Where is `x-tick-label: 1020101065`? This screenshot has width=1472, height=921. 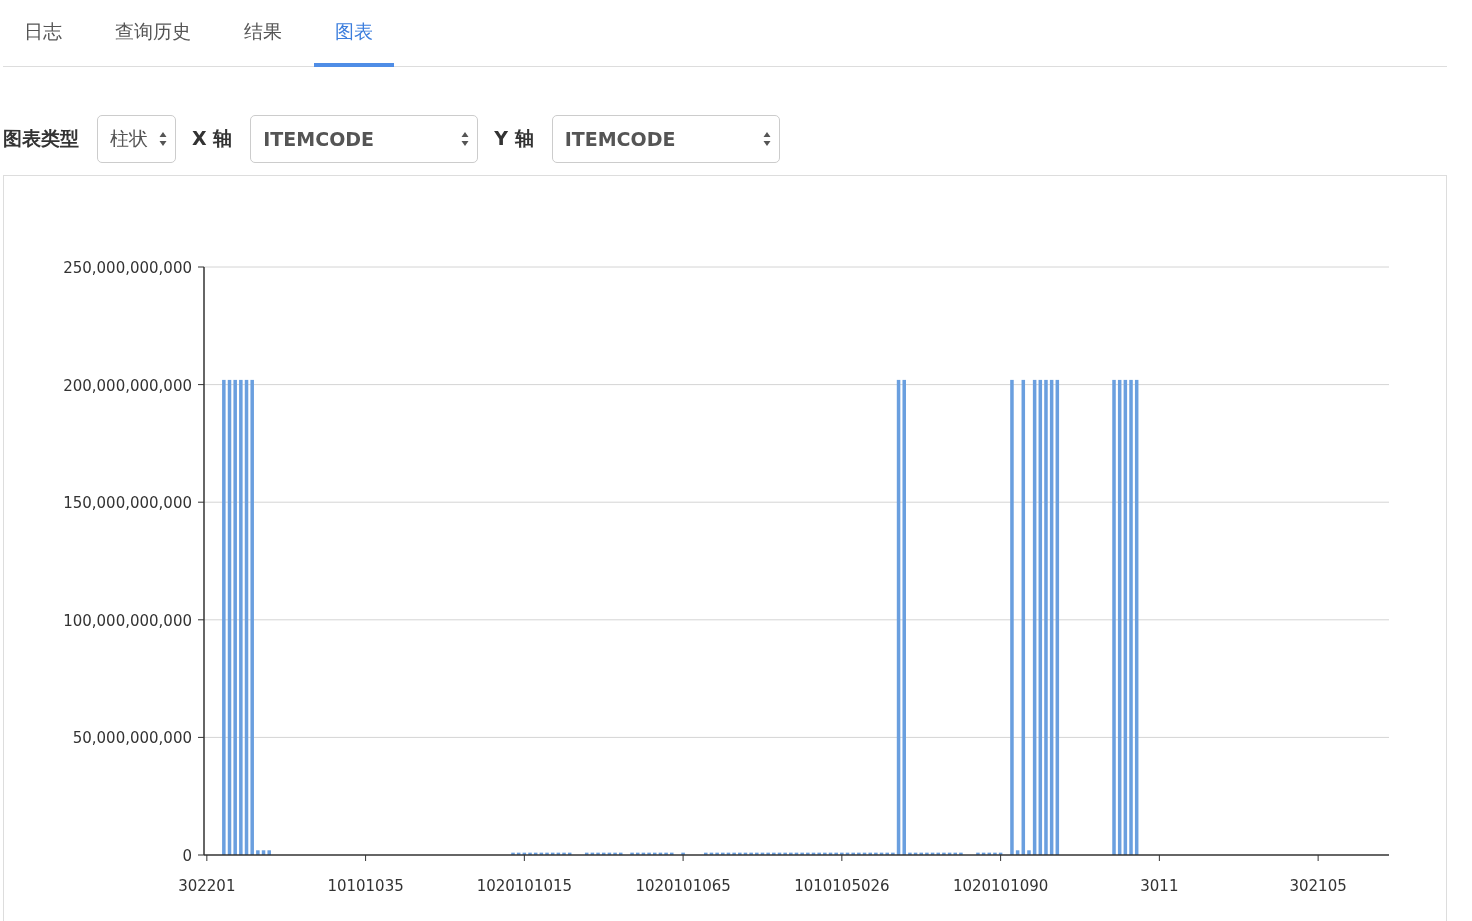 x-tick-label: 1020101065 is located at coordinates (683, 886).